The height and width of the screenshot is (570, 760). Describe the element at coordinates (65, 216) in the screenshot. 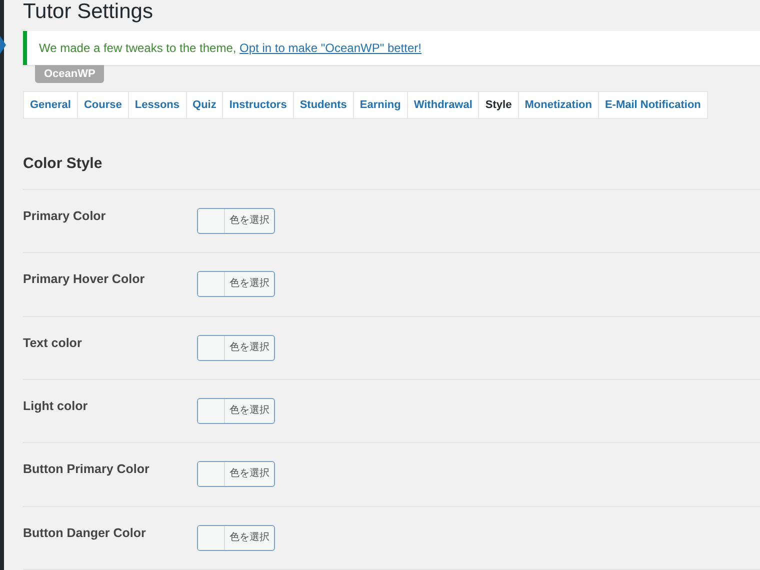

I see `setting-label: Primary Color` at that location.